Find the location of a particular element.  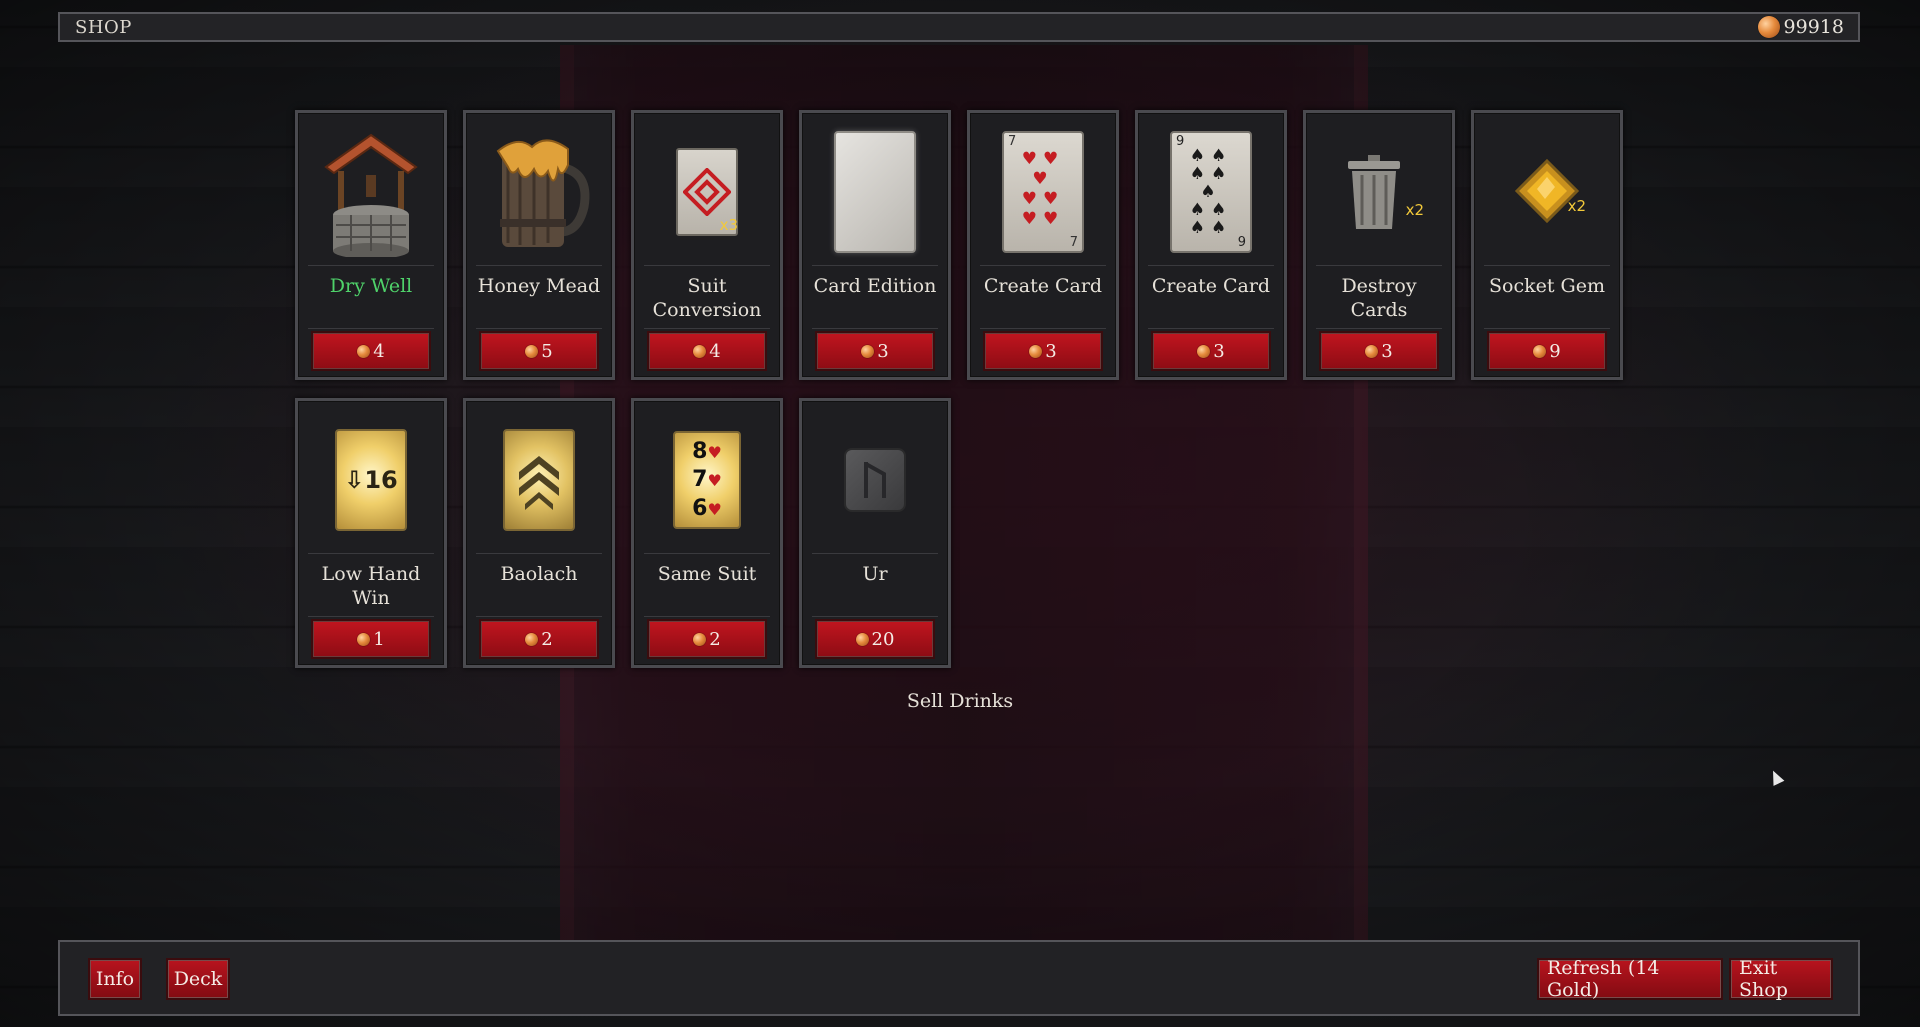

item-name: Dry Well is located at coordinates (371, 297).